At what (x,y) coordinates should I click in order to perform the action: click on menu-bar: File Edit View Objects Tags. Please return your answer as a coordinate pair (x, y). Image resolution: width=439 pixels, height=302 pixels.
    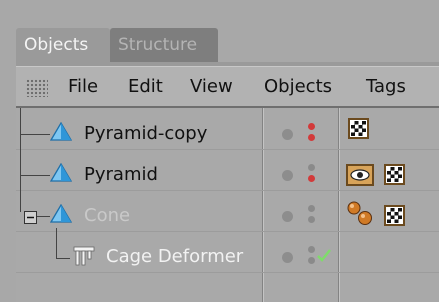
    Looking at the image, I should click on (227, 87).